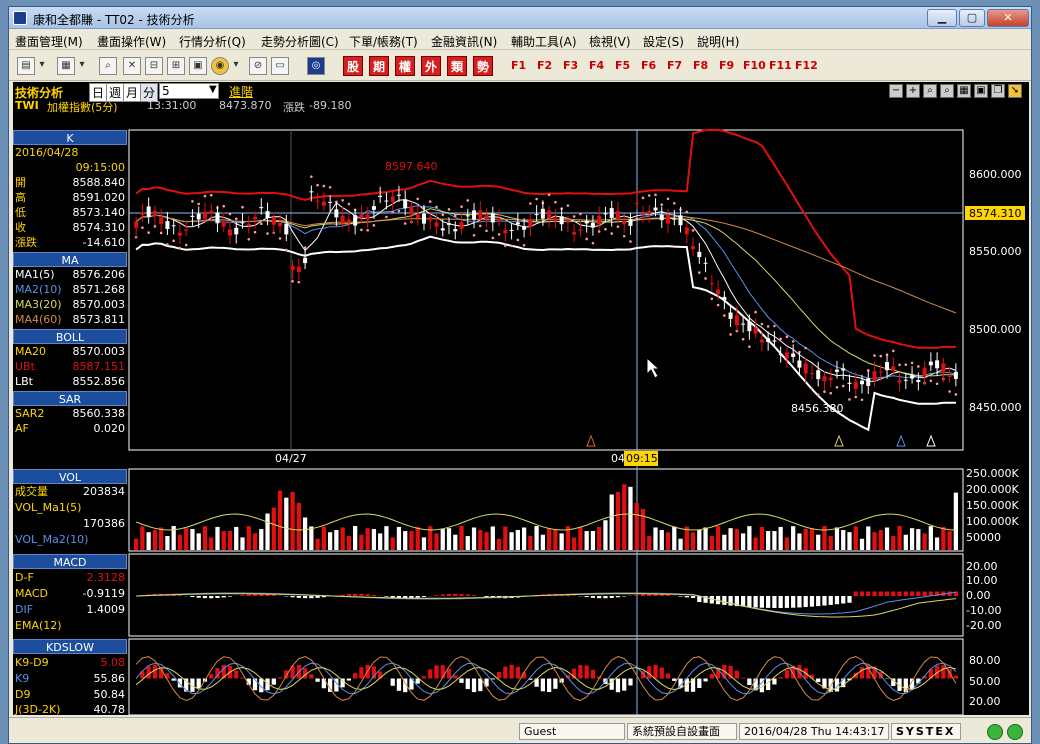  What do you see at coordinates (718, 41) in the screenshot?
I see `menu-help: 說明(H)` at bounding box center [718, 41].